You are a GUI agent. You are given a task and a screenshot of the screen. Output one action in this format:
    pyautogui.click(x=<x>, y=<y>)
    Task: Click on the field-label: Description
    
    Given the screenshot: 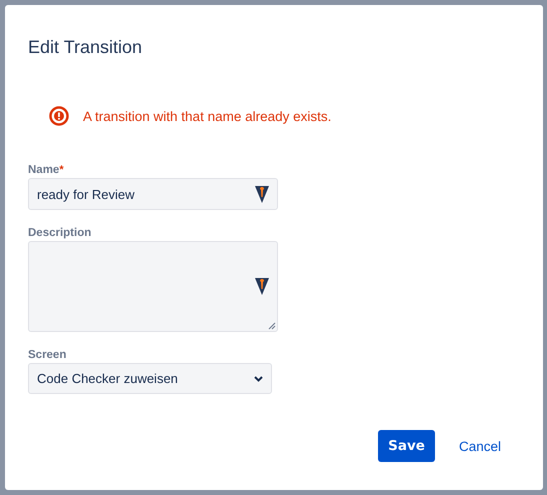 What is the action you would take?
    pyautogui.click(x=60, y=233)
    